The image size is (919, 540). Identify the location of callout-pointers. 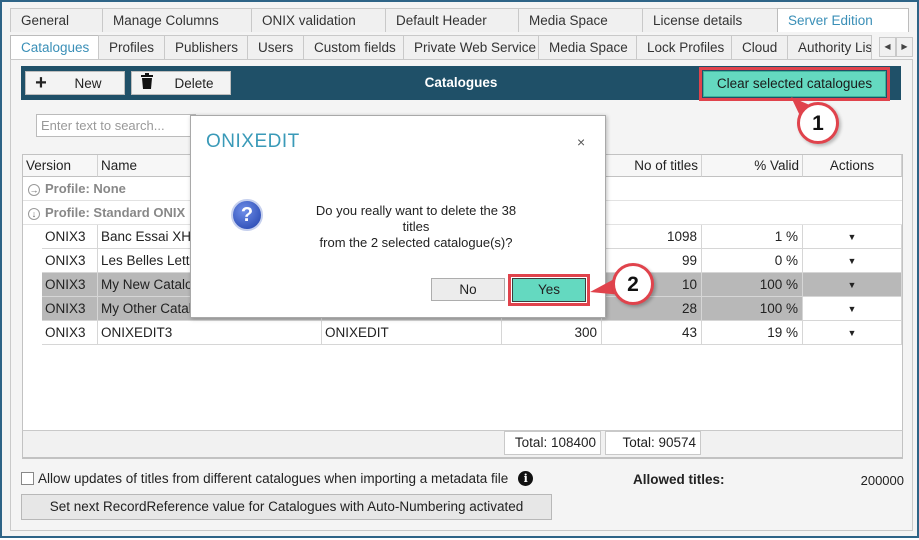
(701, 196).